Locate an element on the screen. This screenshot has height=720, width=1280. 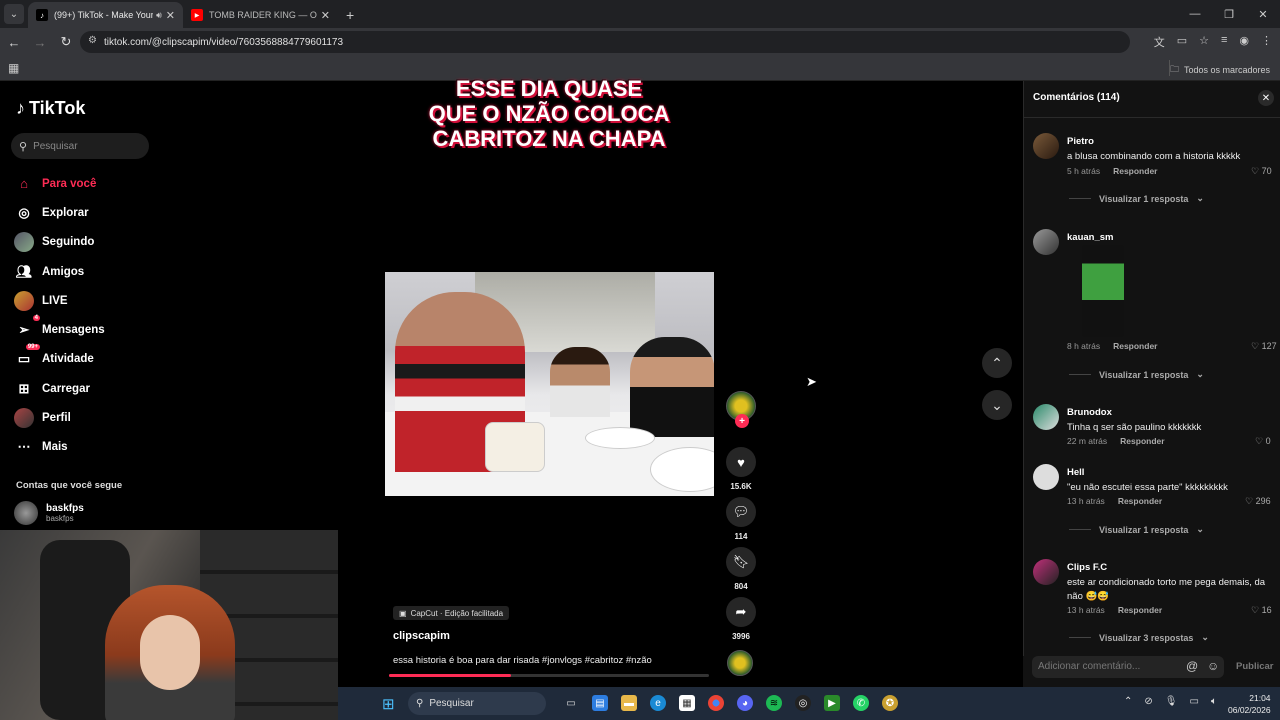
translate-icon: 文 is located at coordinates (1159, 42).